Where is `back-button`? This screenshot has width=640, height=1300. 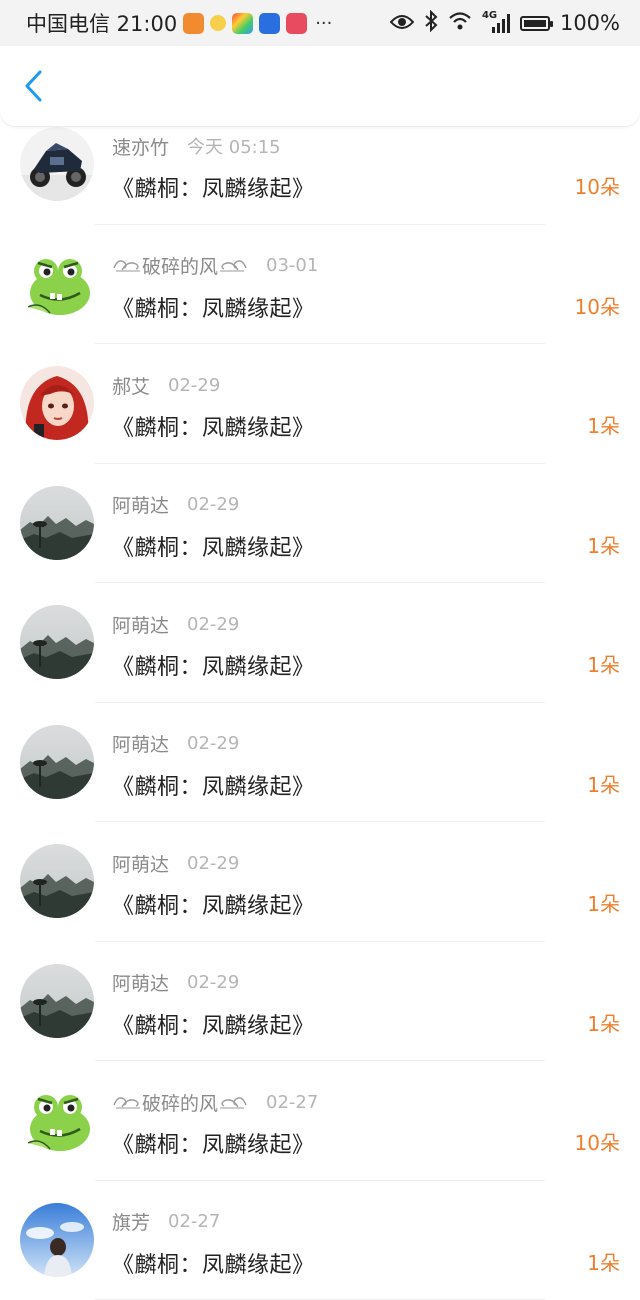 back-button is located at coordinates (34, 86).